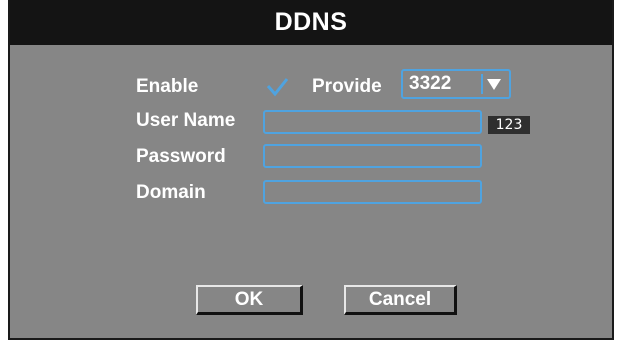  I want to click on domain-label: Domain, so click(171, 192).